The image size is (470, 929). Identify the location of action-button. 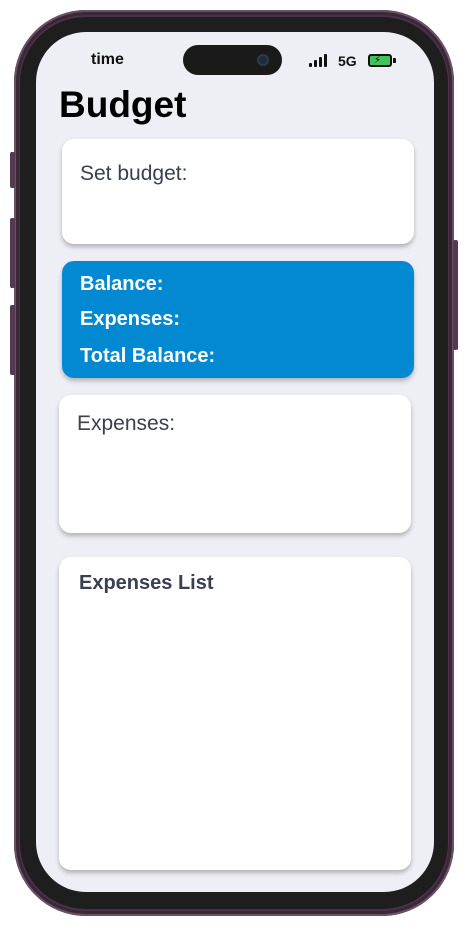
(12, 170).